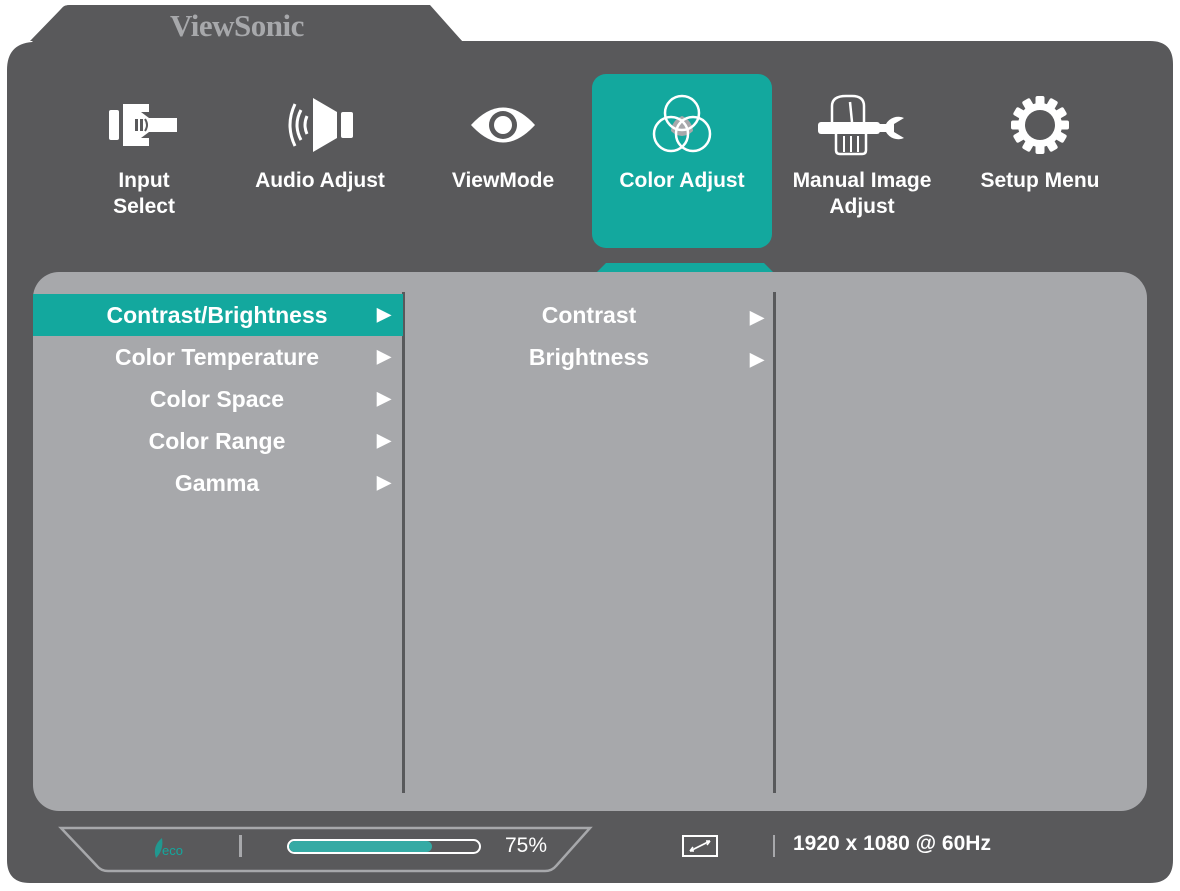 This screenshot has width=1180, height=891. Describe the element at coordinates (503, 161) in the screenshot. I see `tab-viewmode: ViewMode` at that location.